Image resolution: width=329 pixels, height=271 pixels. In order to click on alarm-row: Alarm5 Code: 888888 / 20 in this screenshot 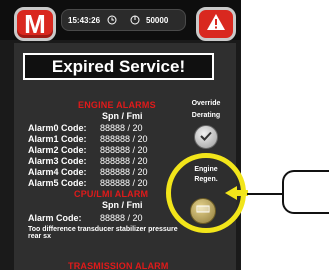, I will do `click(108, 183)`.